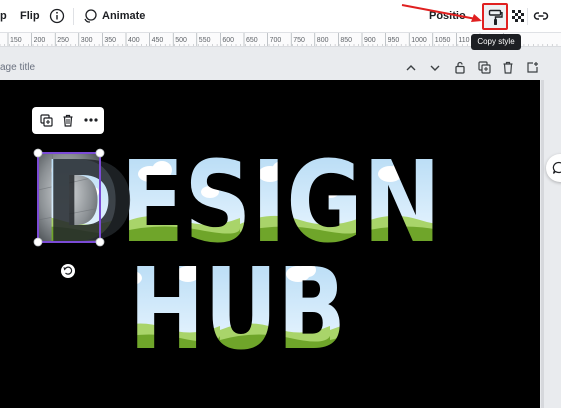 The height and width of the screenshot is (408, 561). What do you see at coordinates (484, 67) in the screenshot?
I see `duplicate-page-icon` at bounding box center [484, 67].